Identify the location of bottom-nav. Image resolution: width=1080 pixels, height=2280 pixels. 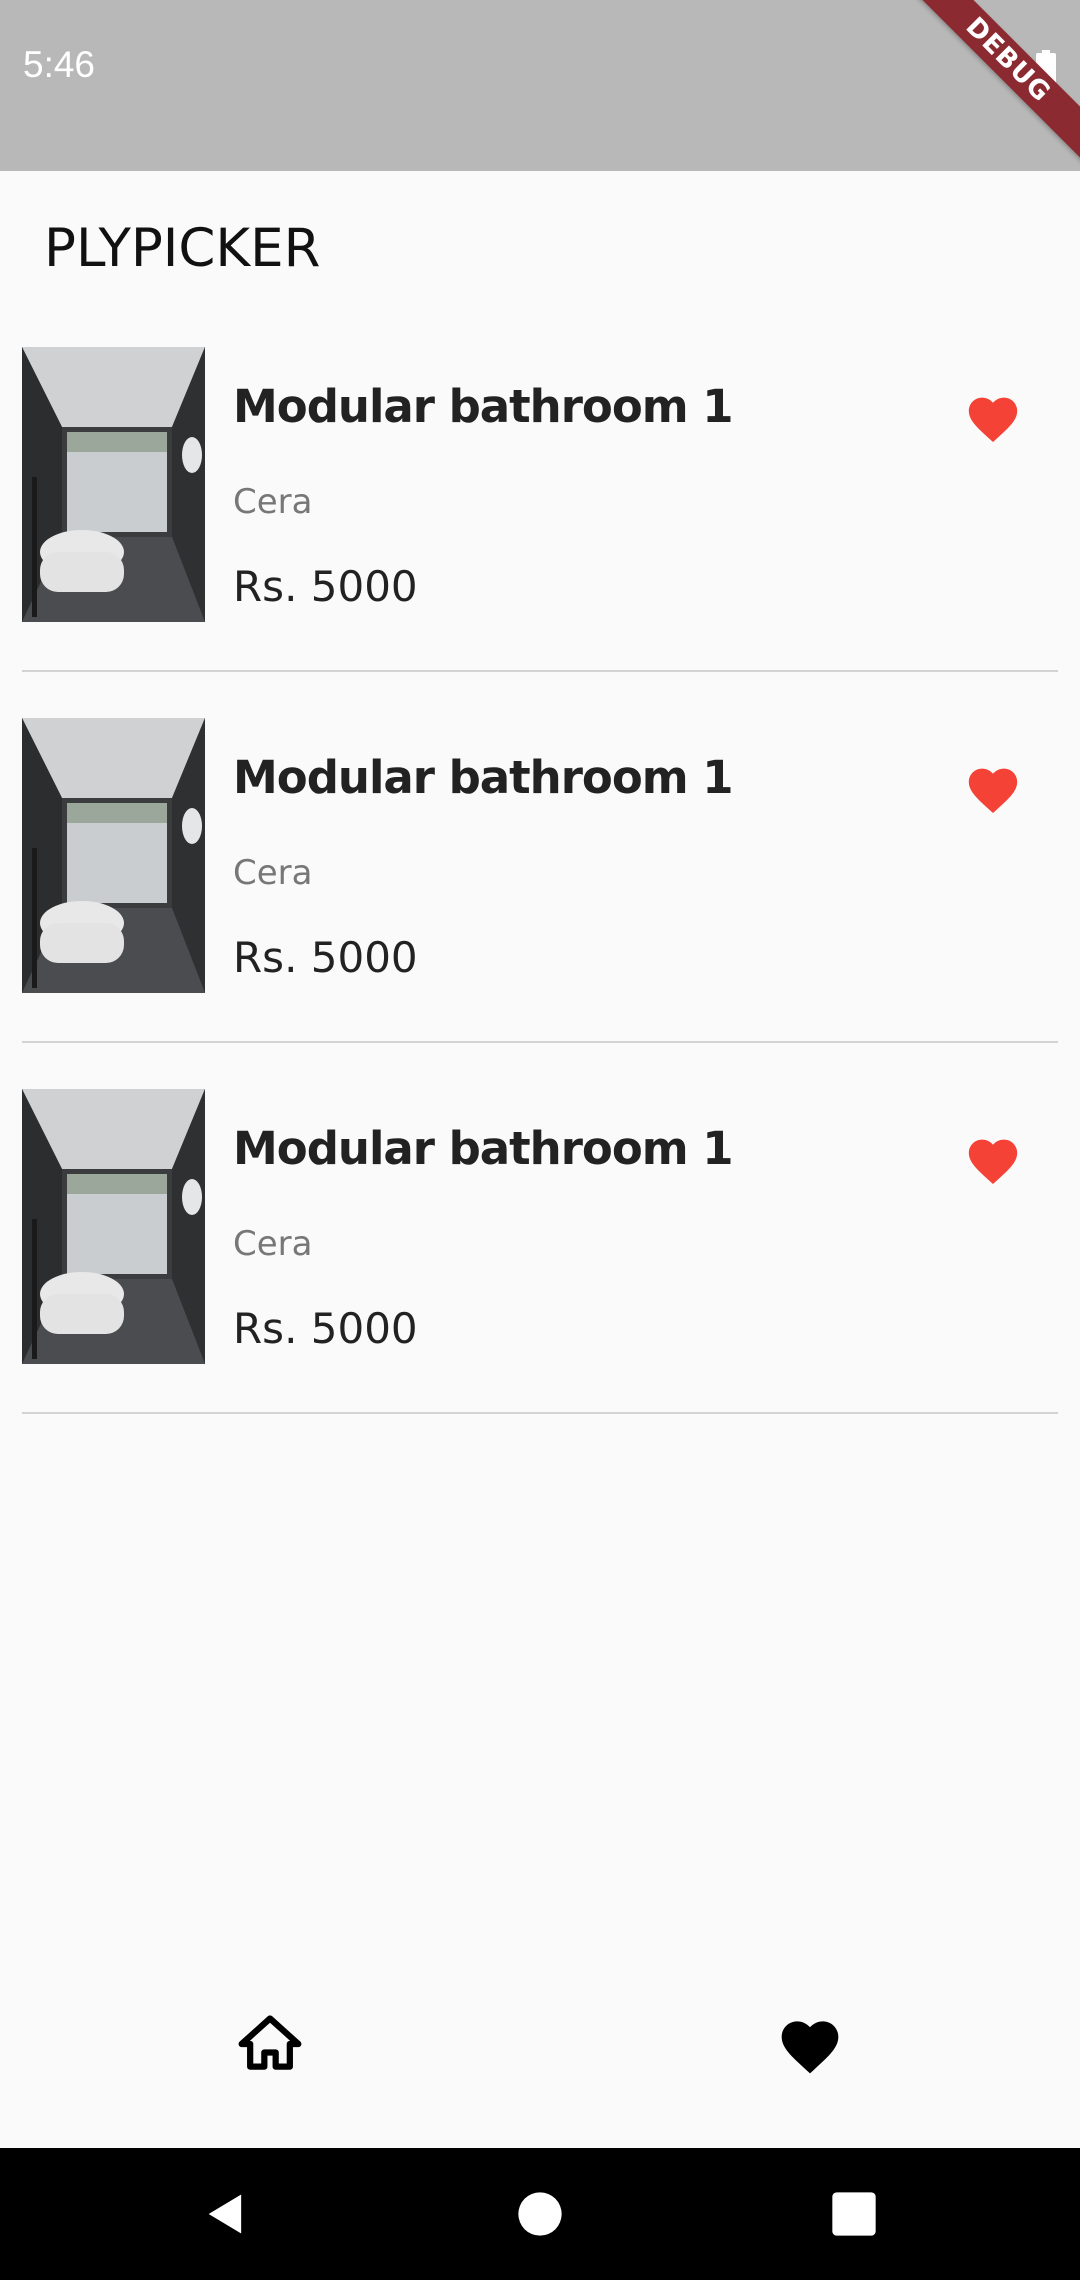
(540, 2024).